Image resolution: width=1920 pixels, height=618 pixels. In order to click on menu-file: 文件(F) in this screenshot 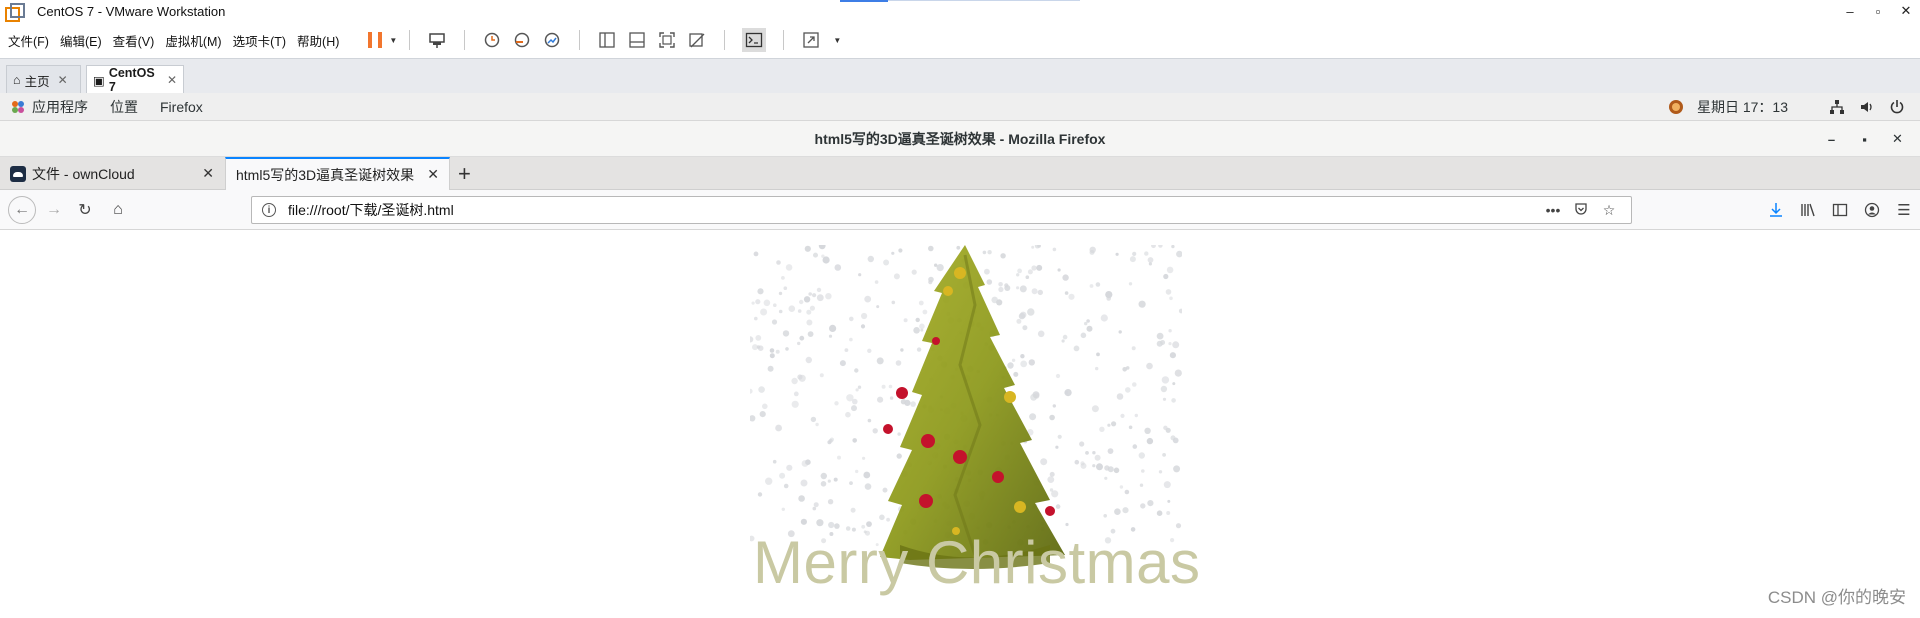, I will do `click(28, 40)`.